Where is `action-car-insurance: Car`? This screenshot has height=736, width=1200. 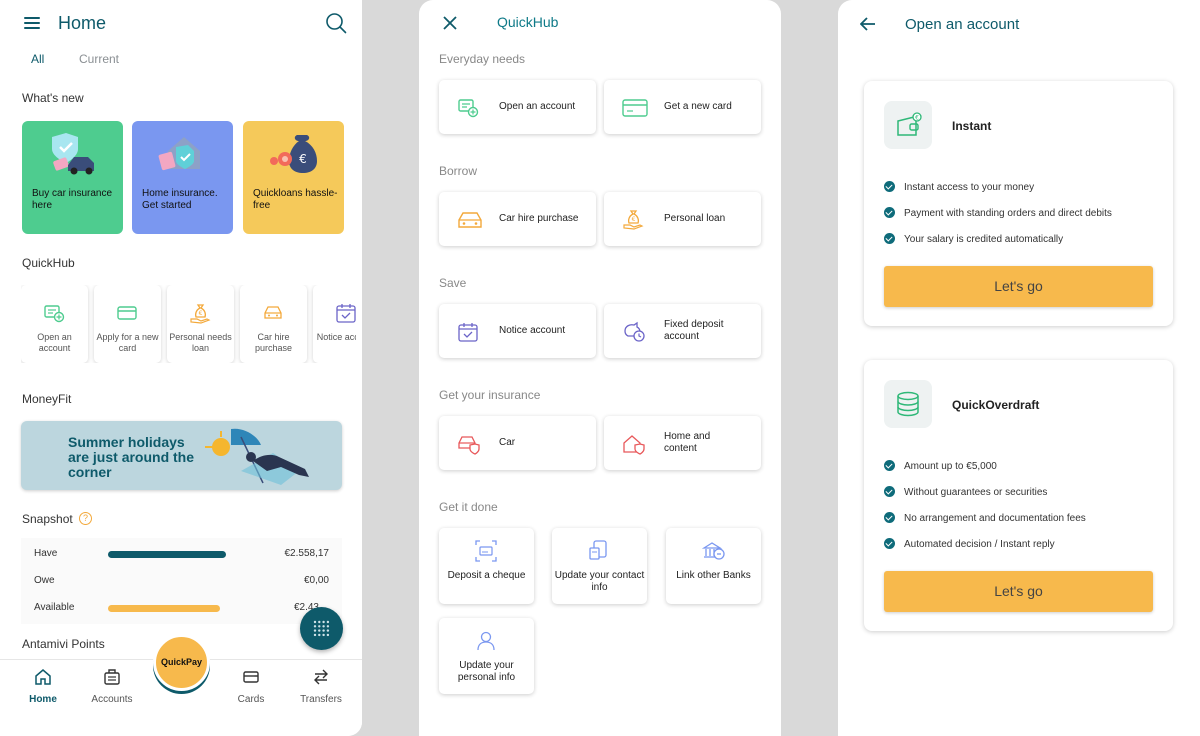 action-car-insurance: Car is located at coordinates (517, 443).